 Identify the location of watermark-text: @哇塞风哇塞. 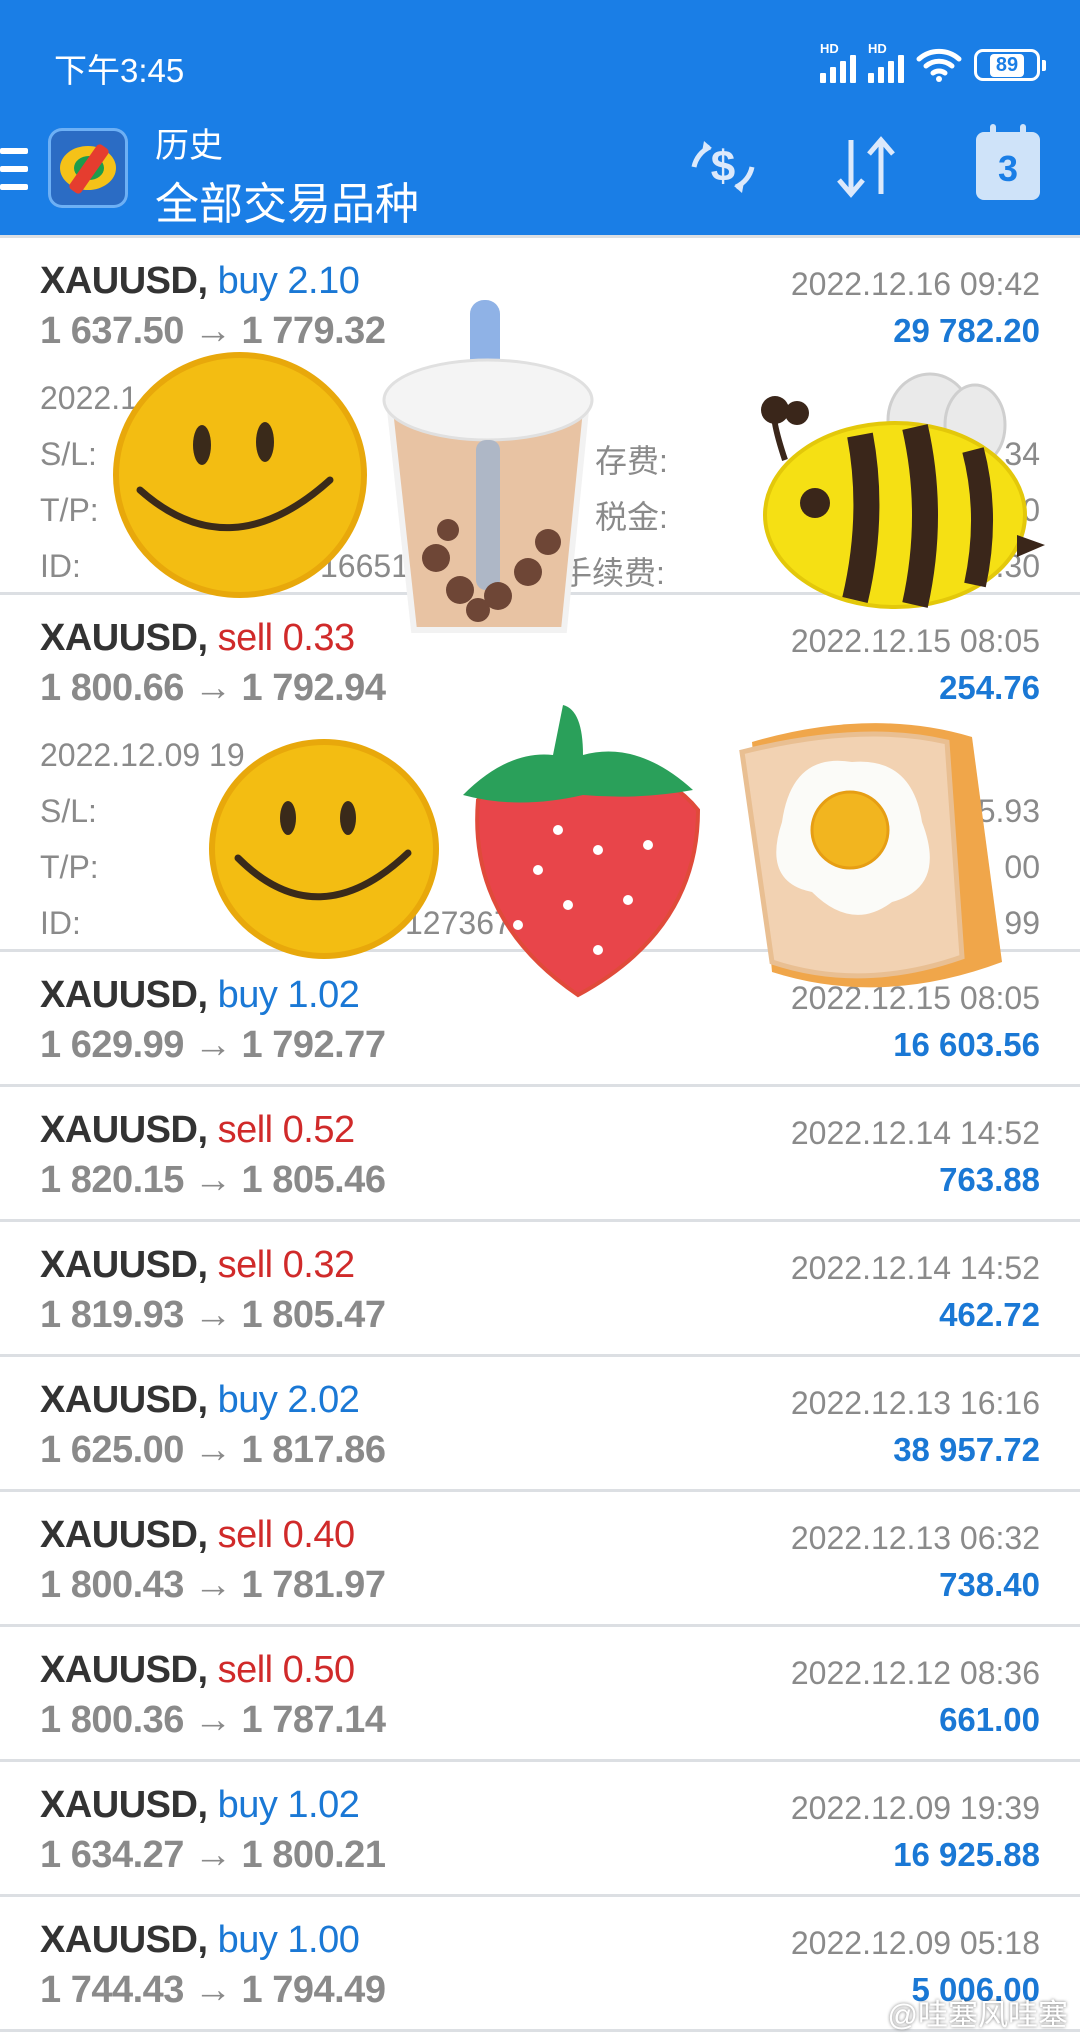
(977, 2015).